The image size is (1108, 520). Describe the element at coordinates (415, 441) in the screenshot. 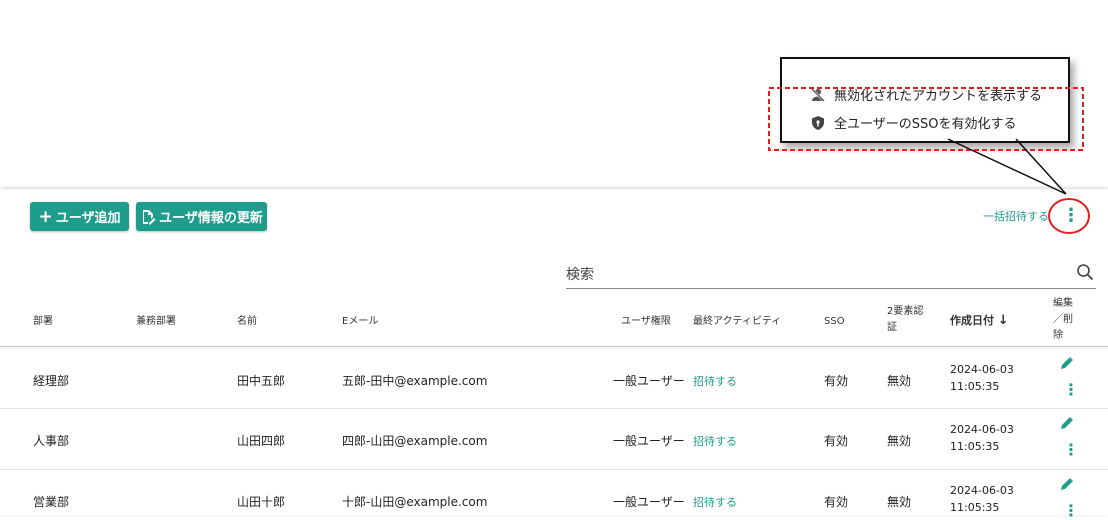

I see `row2-email: 四郎-山田@example.com` at that location.